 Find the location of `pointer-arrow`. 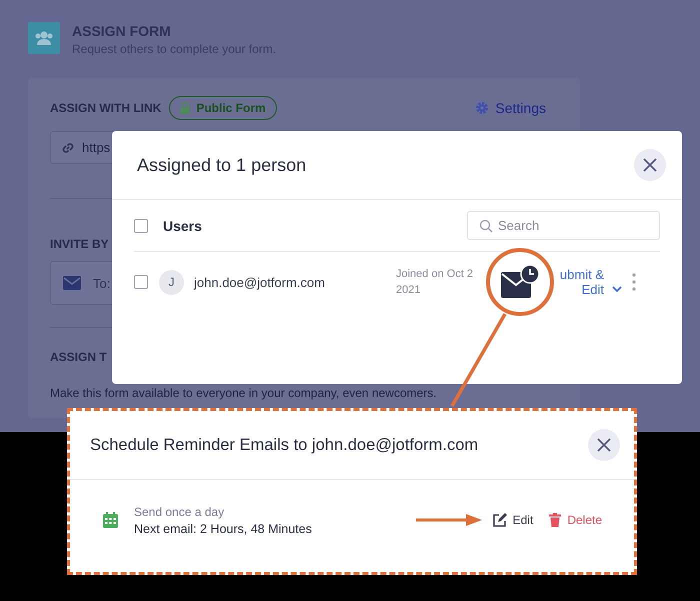

pointer-arrow is located at coordinates (449, 520).